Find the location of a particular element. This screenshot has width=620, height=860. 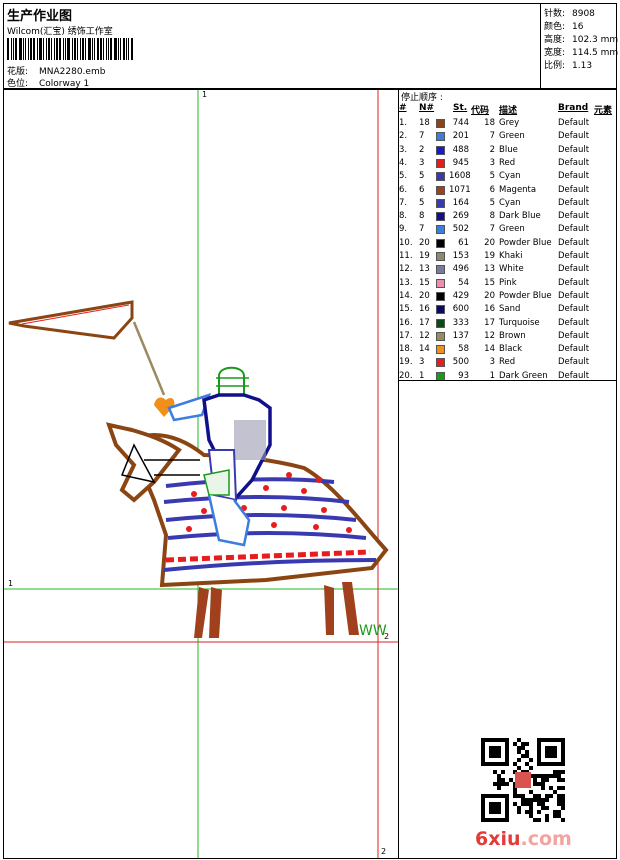

qr-code is located at coordinates (523, 780).